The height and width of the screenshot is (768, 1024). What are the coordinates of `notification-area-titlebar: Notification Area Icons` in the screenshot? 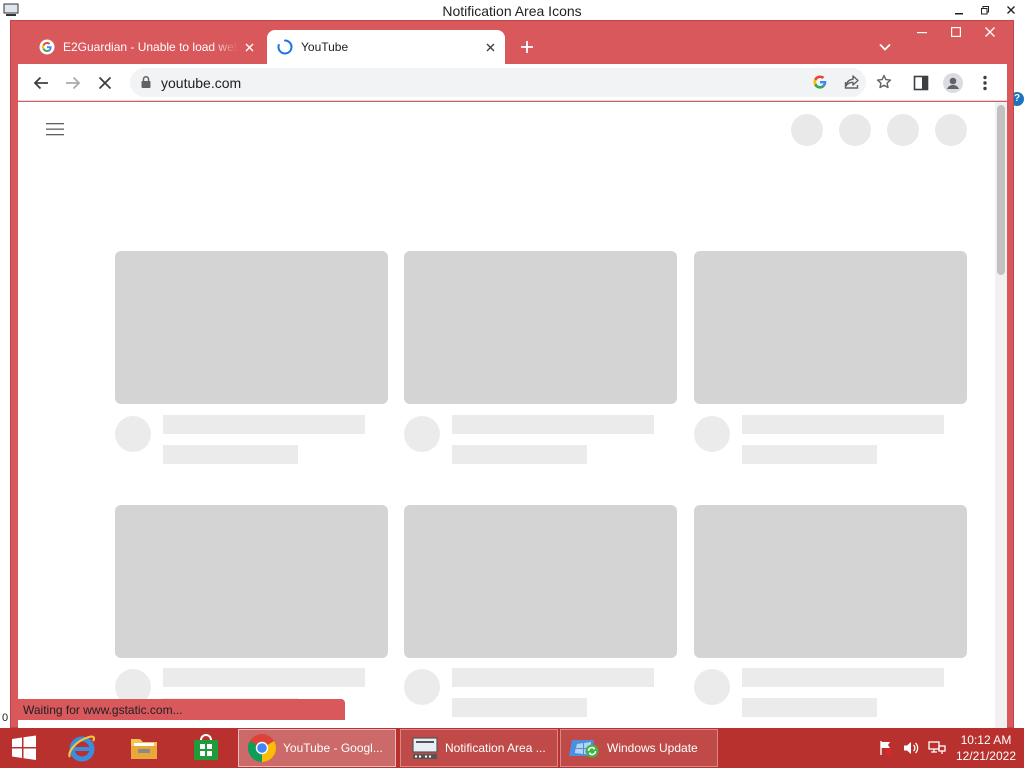 It's located at (512, 11).